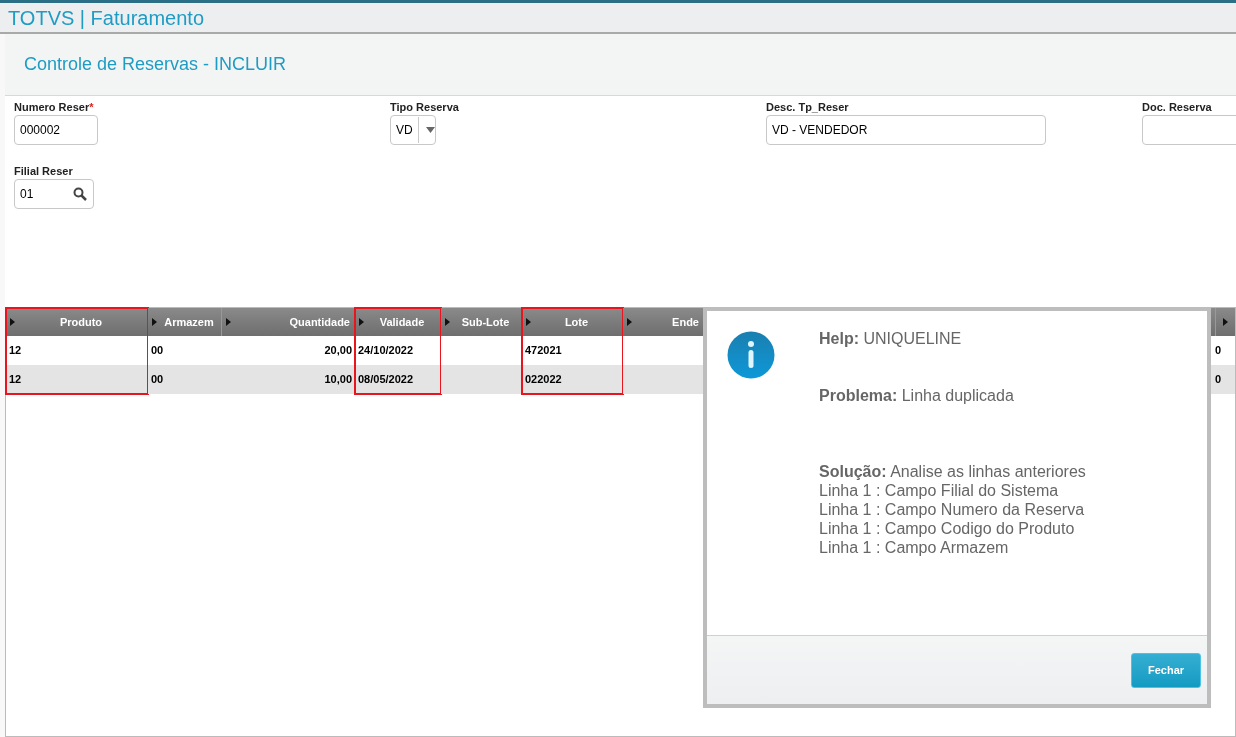 This screenshot has height=737, width=1236. I want to click on input-field: 01, so click(54, 194).